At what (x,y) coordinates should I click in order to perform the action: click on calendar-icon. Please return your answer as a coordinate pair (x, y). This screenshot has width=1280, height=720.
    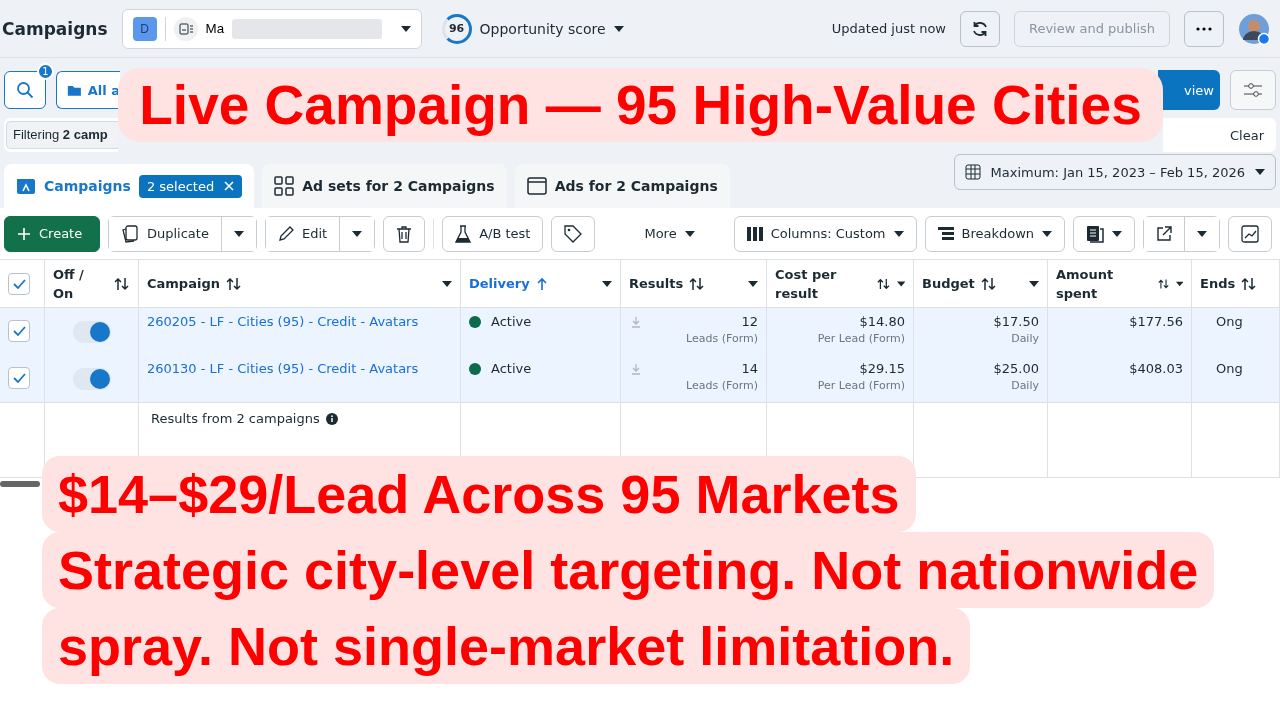
    Looking at the image, I should click on (972, 172).